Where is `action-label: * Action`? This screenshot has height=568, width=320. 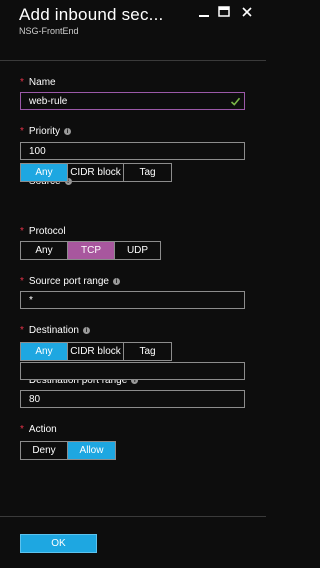
action-label: * Action is located at coordinates (38, 429).